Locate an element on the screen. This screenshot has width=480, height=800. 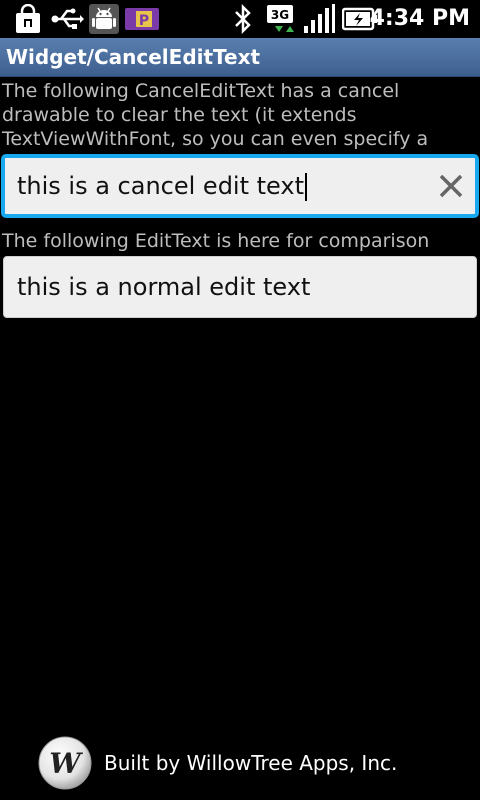
cancel-edit-text-value-wrap: this is a cancel edit text is located at coordinates (162, 186).